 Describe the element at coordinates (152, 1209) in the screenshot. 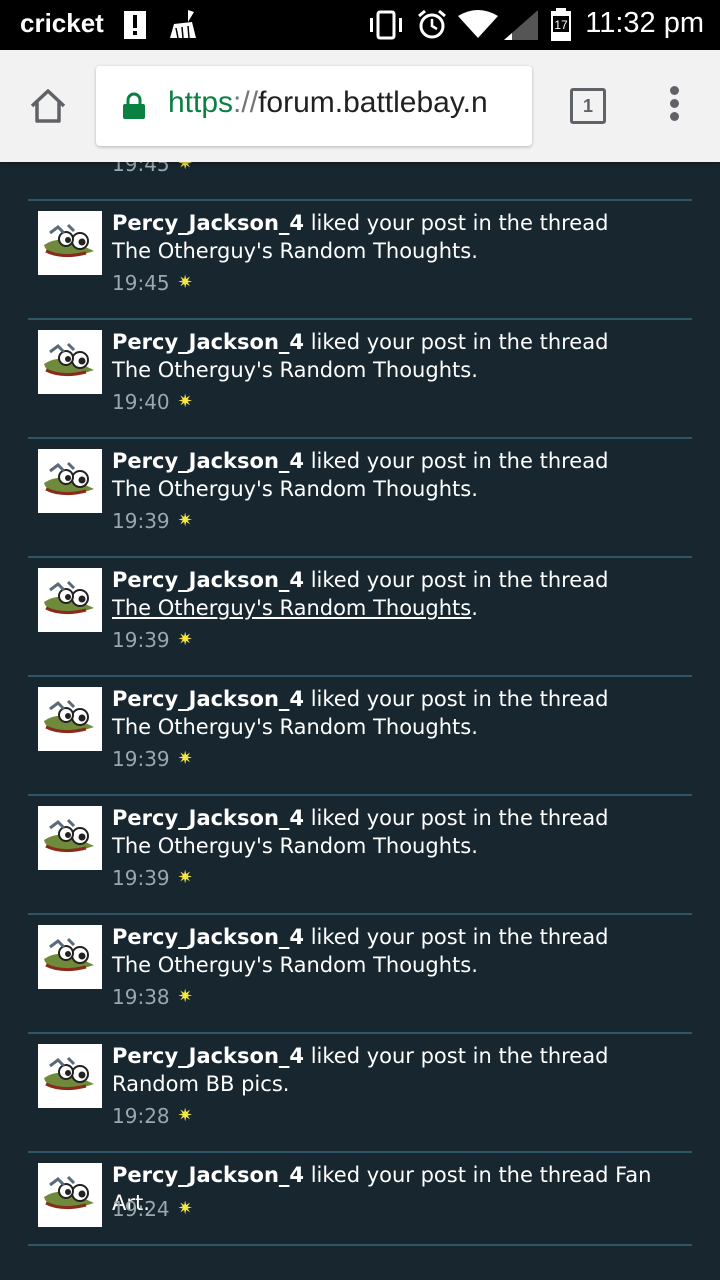

I see `notification-time: 19:24 ✷` at that location.